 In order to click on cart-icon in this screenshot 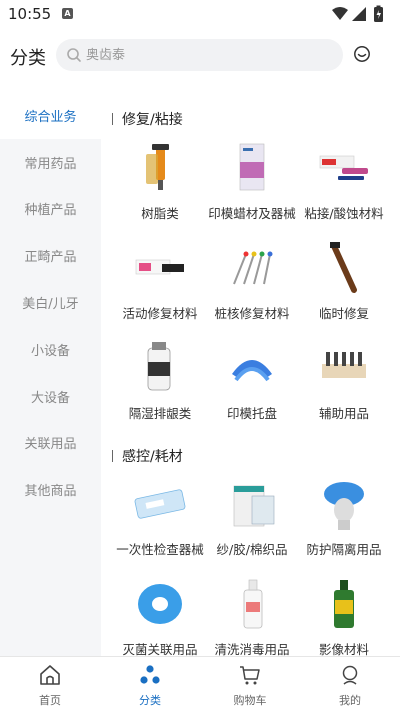, I will do `click(250, 675)`.